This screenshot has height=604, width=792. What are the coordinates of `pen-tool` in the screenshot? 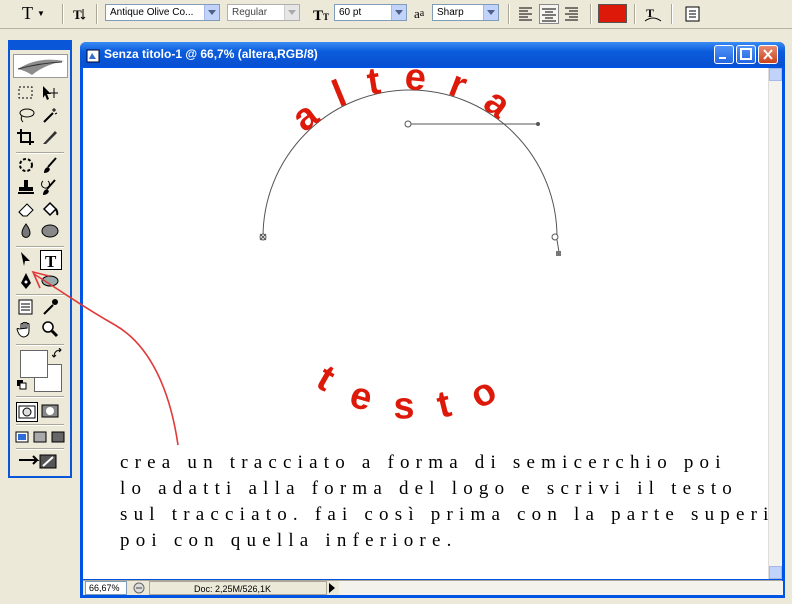 It's located at (27, 282).